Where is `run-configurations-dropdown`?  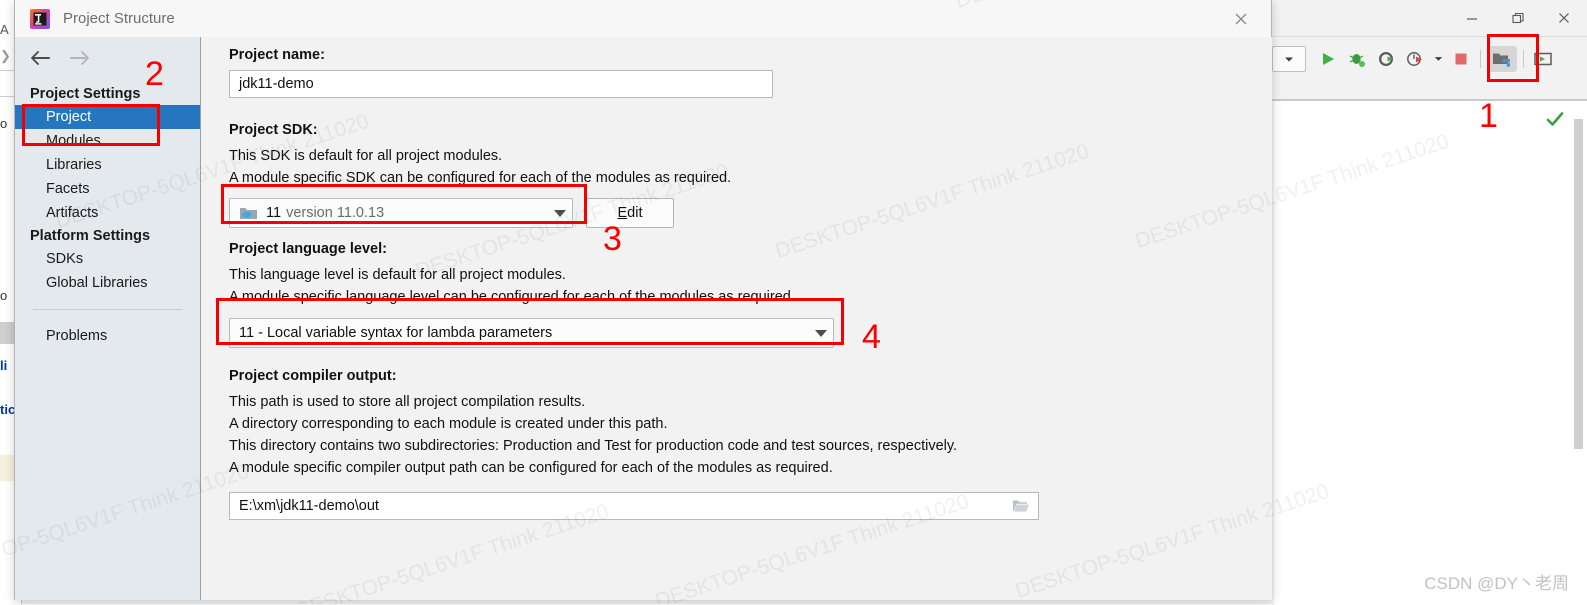 run-configurations-dropdown is located at coordinates (1289, 58).